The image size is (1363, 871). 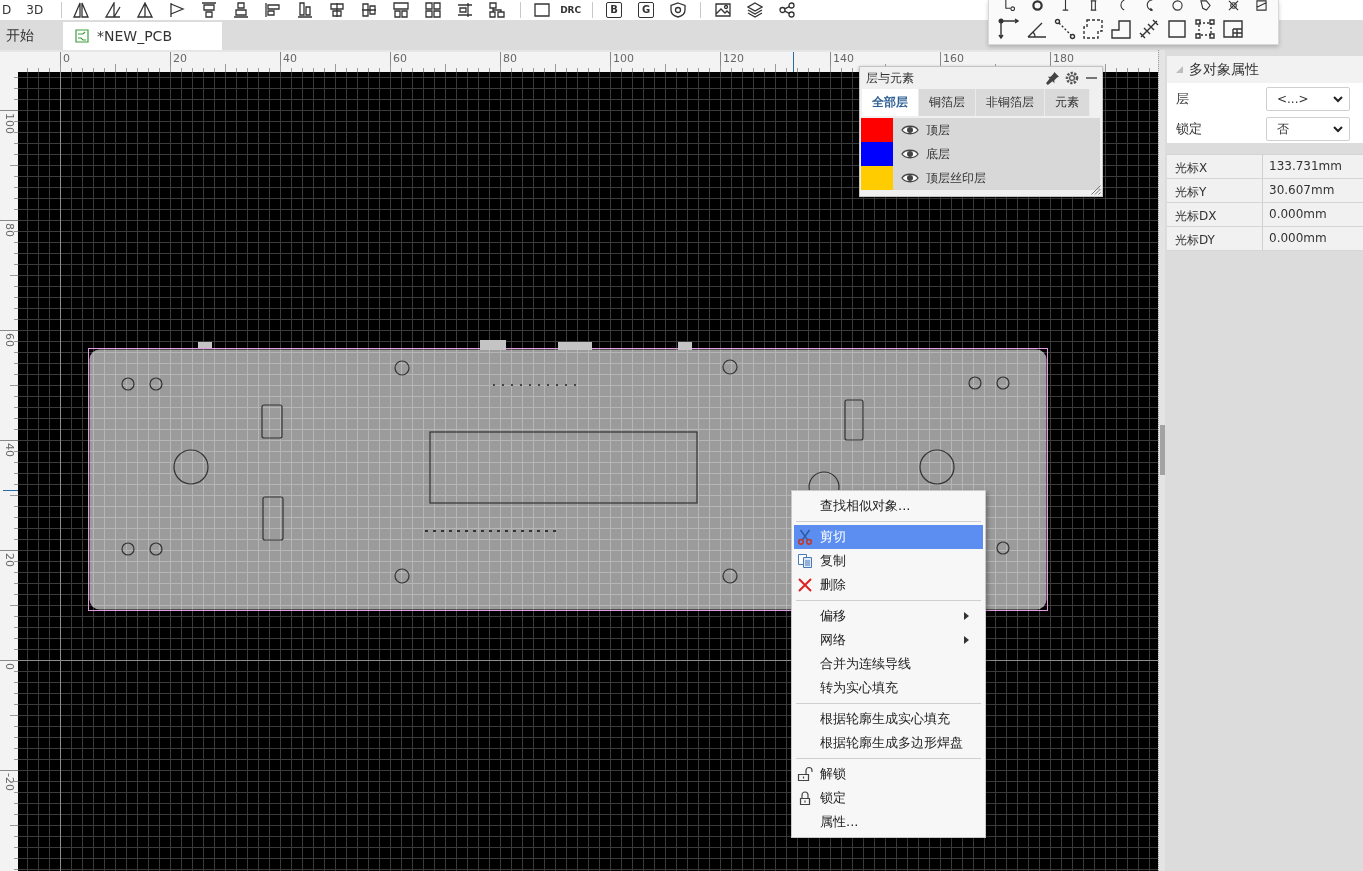 What do you see at coordinates (888, 688) in the screenshot?
I see `menu-item: 转为实心填充` at bounding box center [888, 688].